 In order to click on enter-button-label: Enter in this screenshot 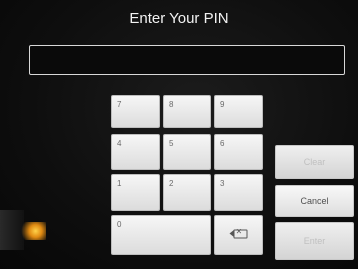, I will do `click(314, 241)`.